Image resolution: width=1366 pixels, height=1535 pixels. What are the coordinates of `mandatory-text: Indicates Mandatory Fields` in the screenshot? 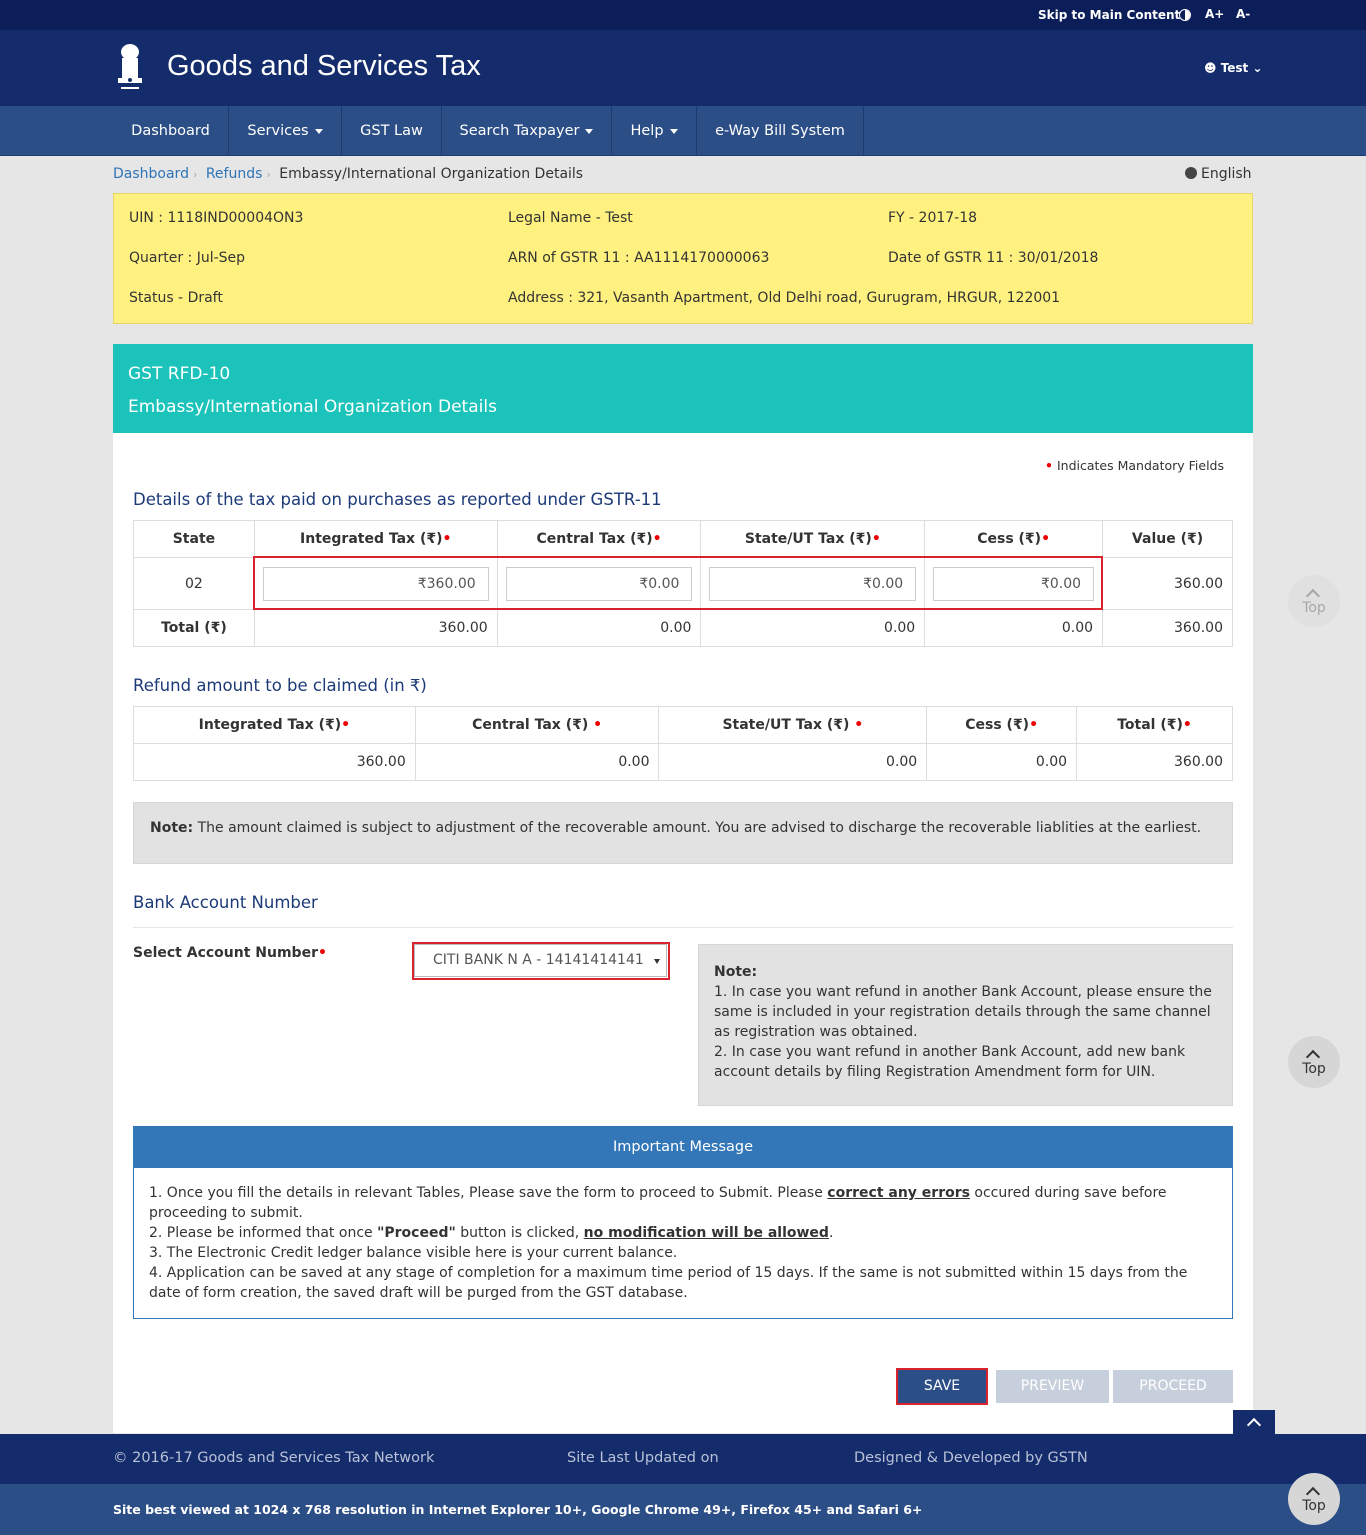 It's located at (1140, 465).